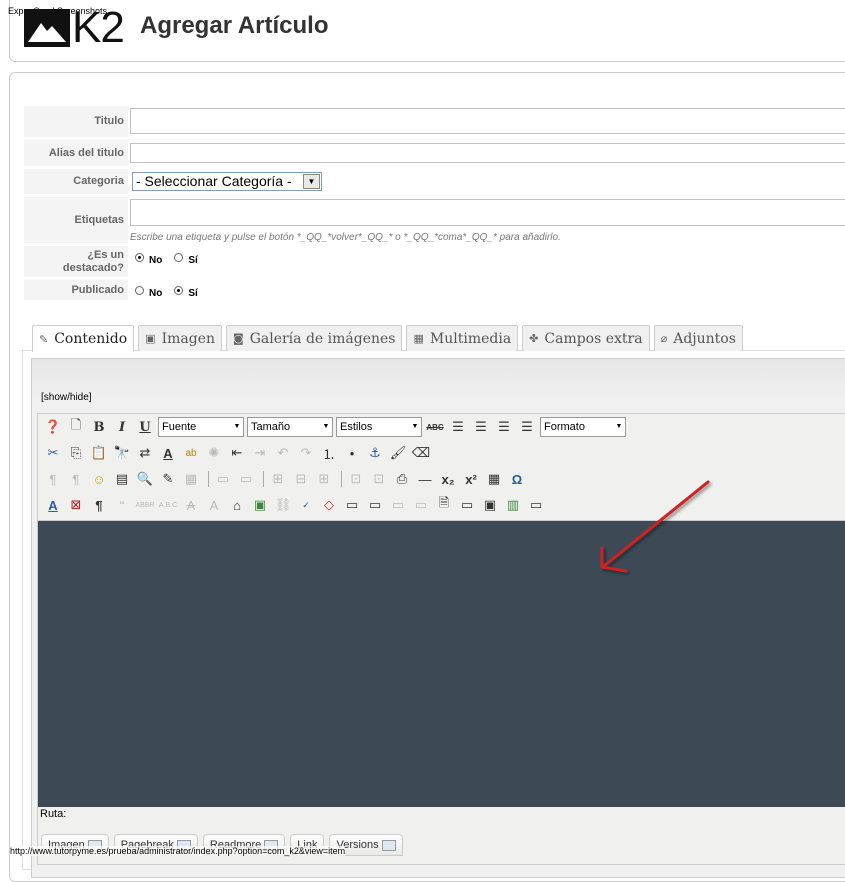 This screenshot has height=882, width=845. What do you see at coordinates (139, 290) in the screenshot?
I see `publicado-no-radio` at bounding box center [139, 290].